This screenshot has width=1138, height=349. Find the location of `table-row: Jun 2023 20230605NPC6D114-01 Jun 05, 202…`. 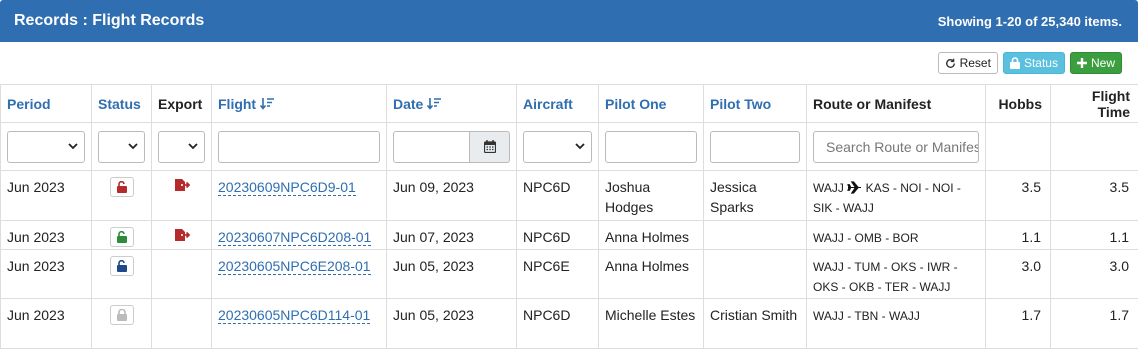

table-row: Jun 2023 20230605NPC6D114-01 Jun 05, 202… is located at coordinates (569, 323).